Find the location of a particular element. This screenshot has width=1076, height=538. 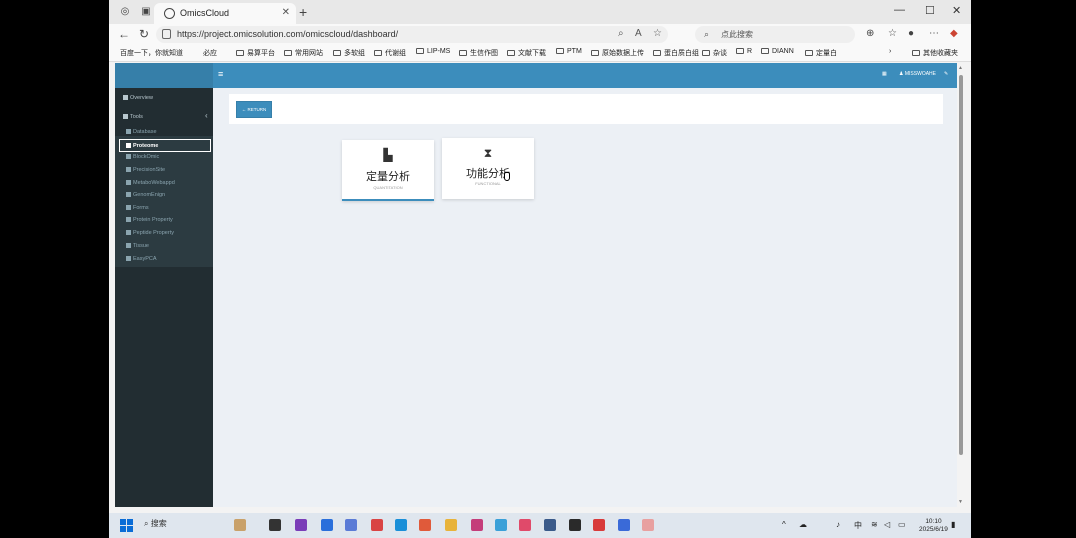

workspaces-icon: ◎ is located at coordinates (125, 12).